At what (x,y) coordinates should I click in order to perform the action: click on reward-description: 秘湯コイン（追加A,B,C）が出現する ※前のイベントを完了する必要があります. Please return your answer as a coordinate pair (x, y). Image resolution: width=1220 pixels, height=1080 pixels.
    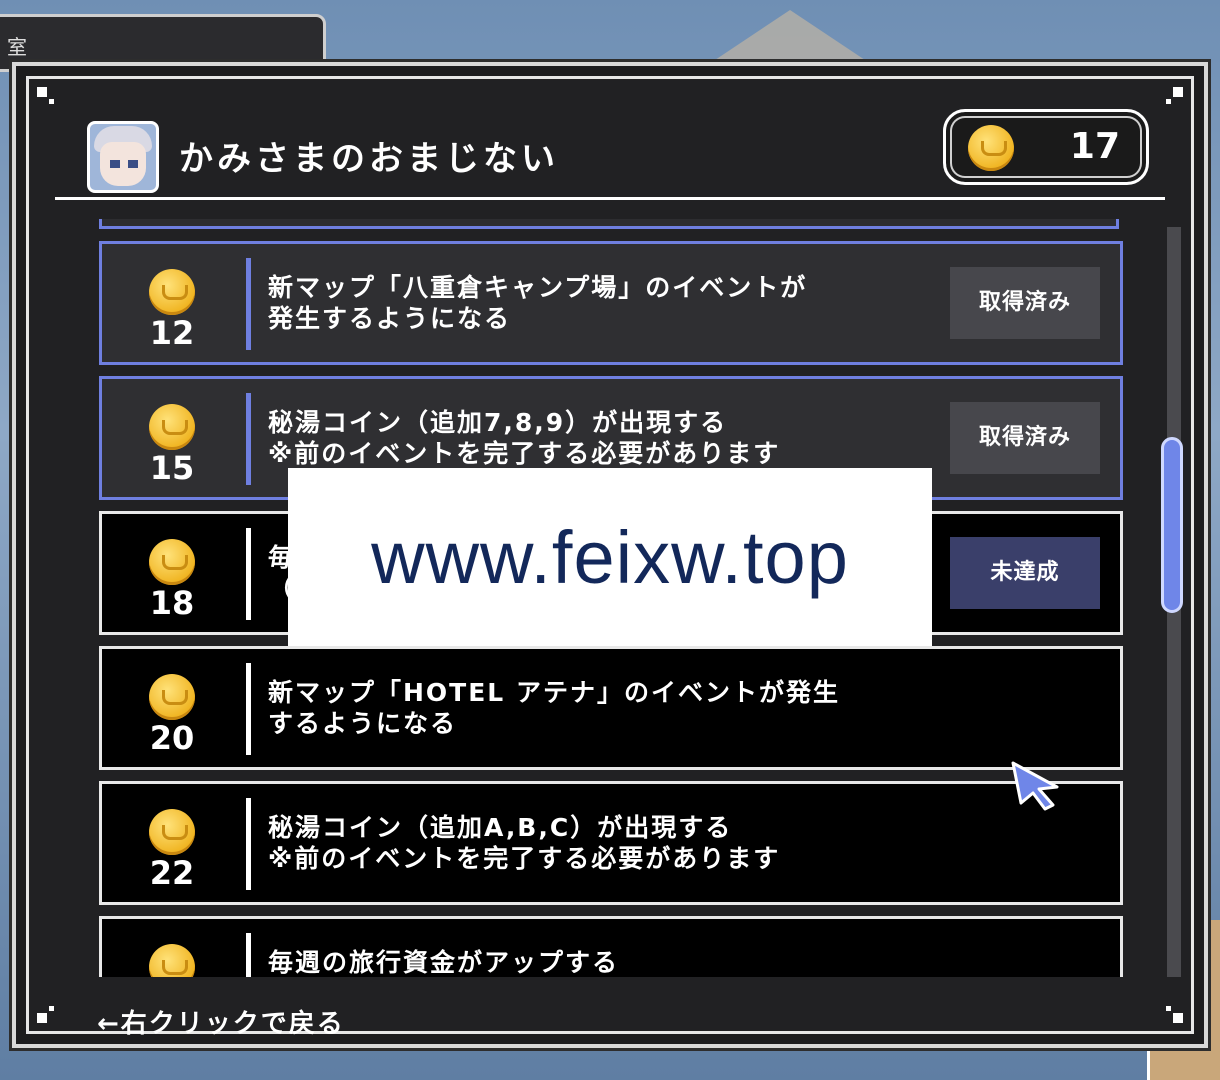
    Looking at the image, I should click on (524, 843).